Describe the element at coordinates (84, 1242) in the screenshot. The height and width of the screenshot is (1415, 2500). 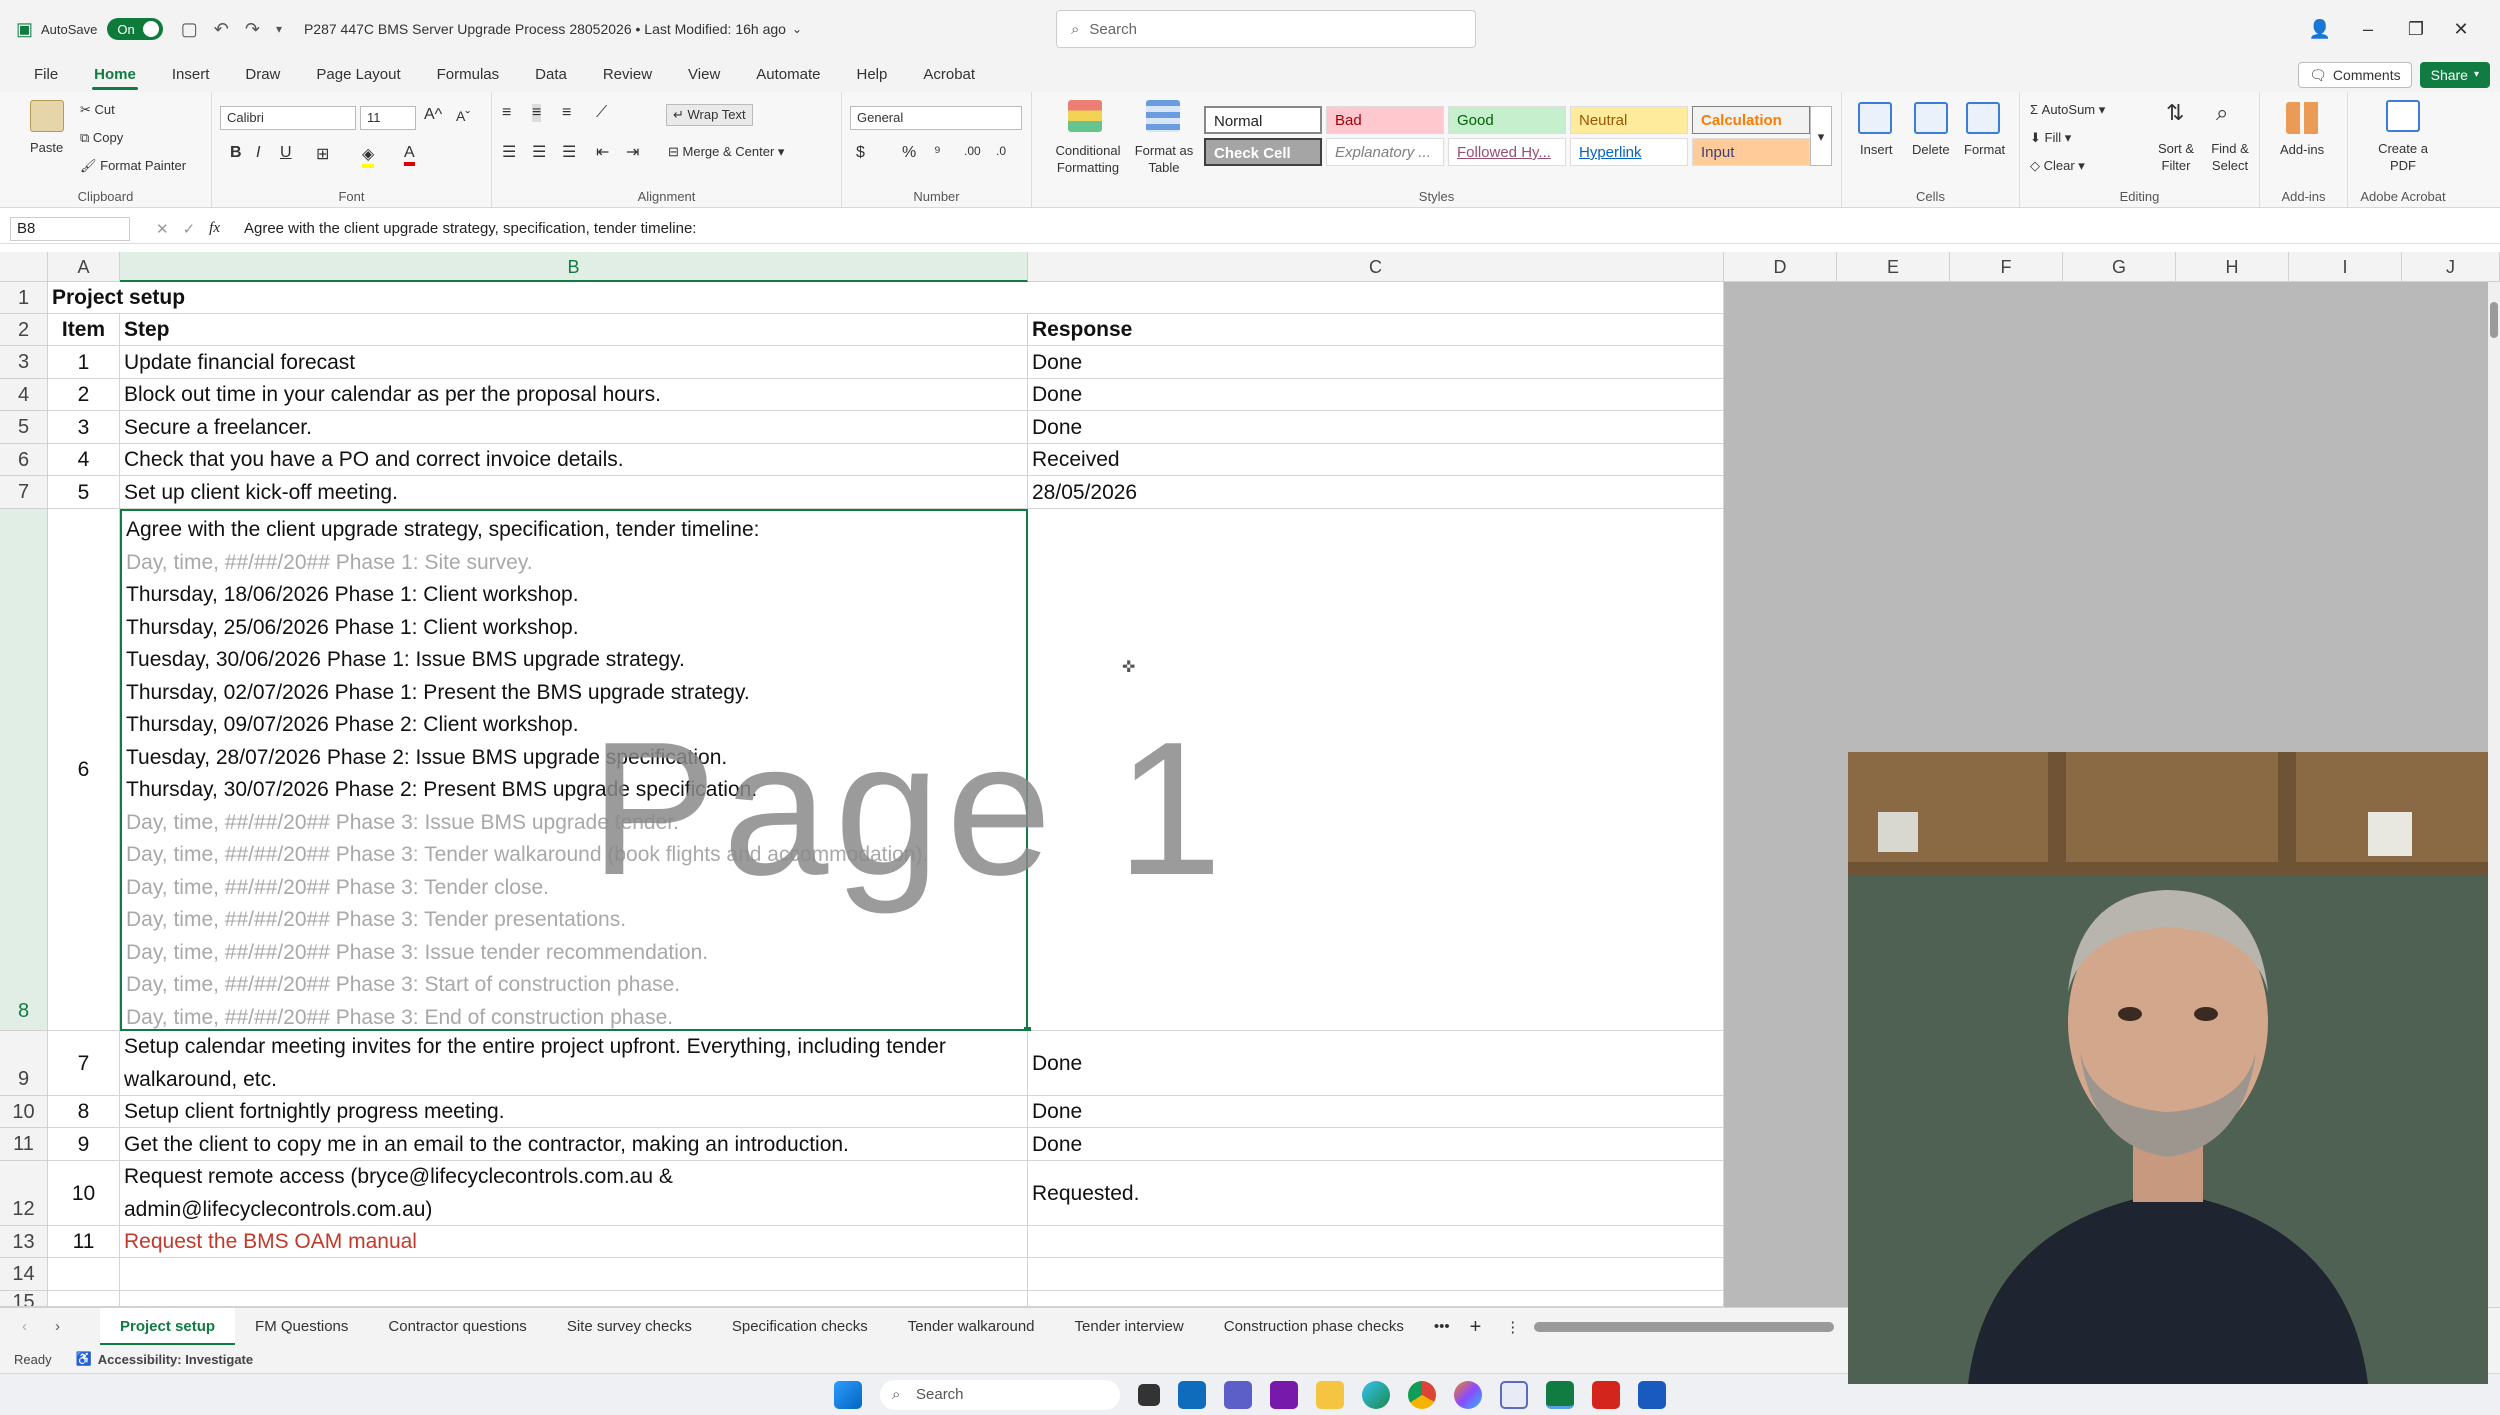
I see `item-cell: 11` at that location.